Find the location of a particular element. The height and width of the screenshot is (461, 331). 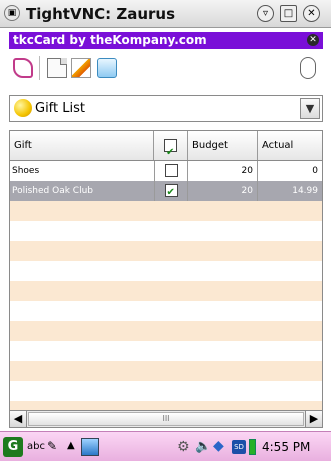

network-icon: ◆ is located at coordinates (218, 446).